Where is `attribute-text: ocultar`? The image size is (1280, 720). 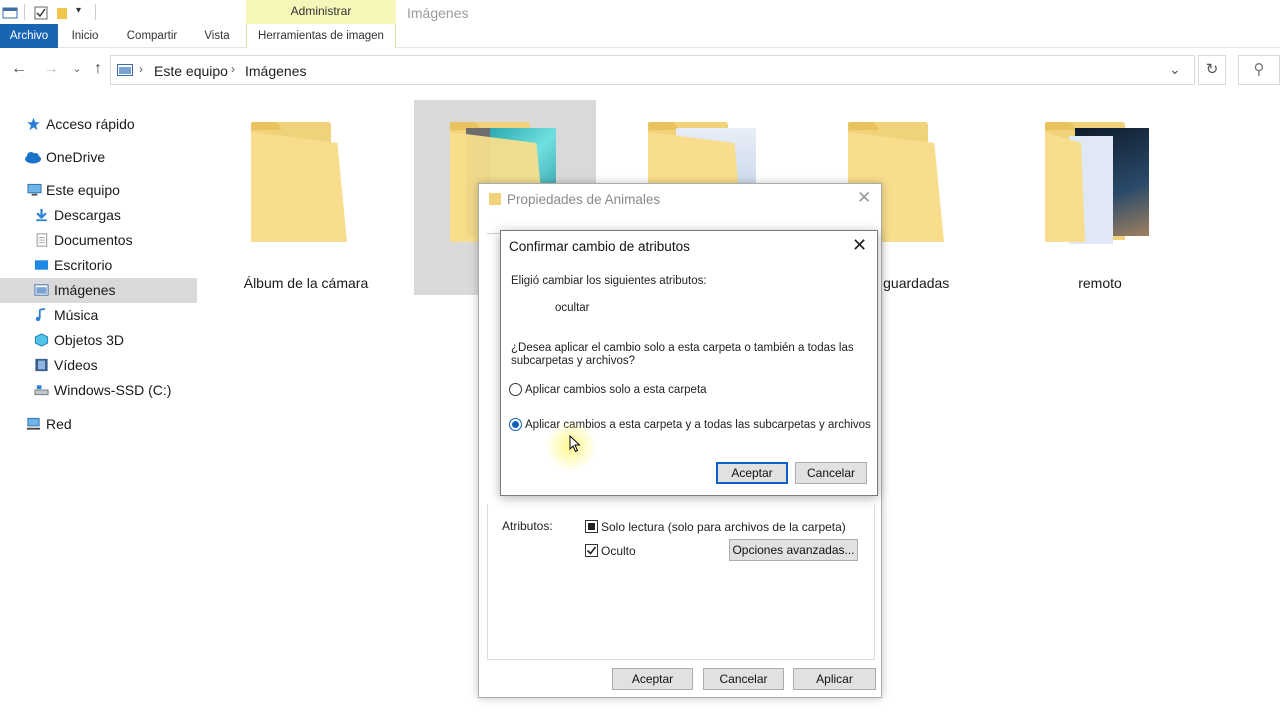
attribute-text: ocultar is located at coordinates (572, 308).